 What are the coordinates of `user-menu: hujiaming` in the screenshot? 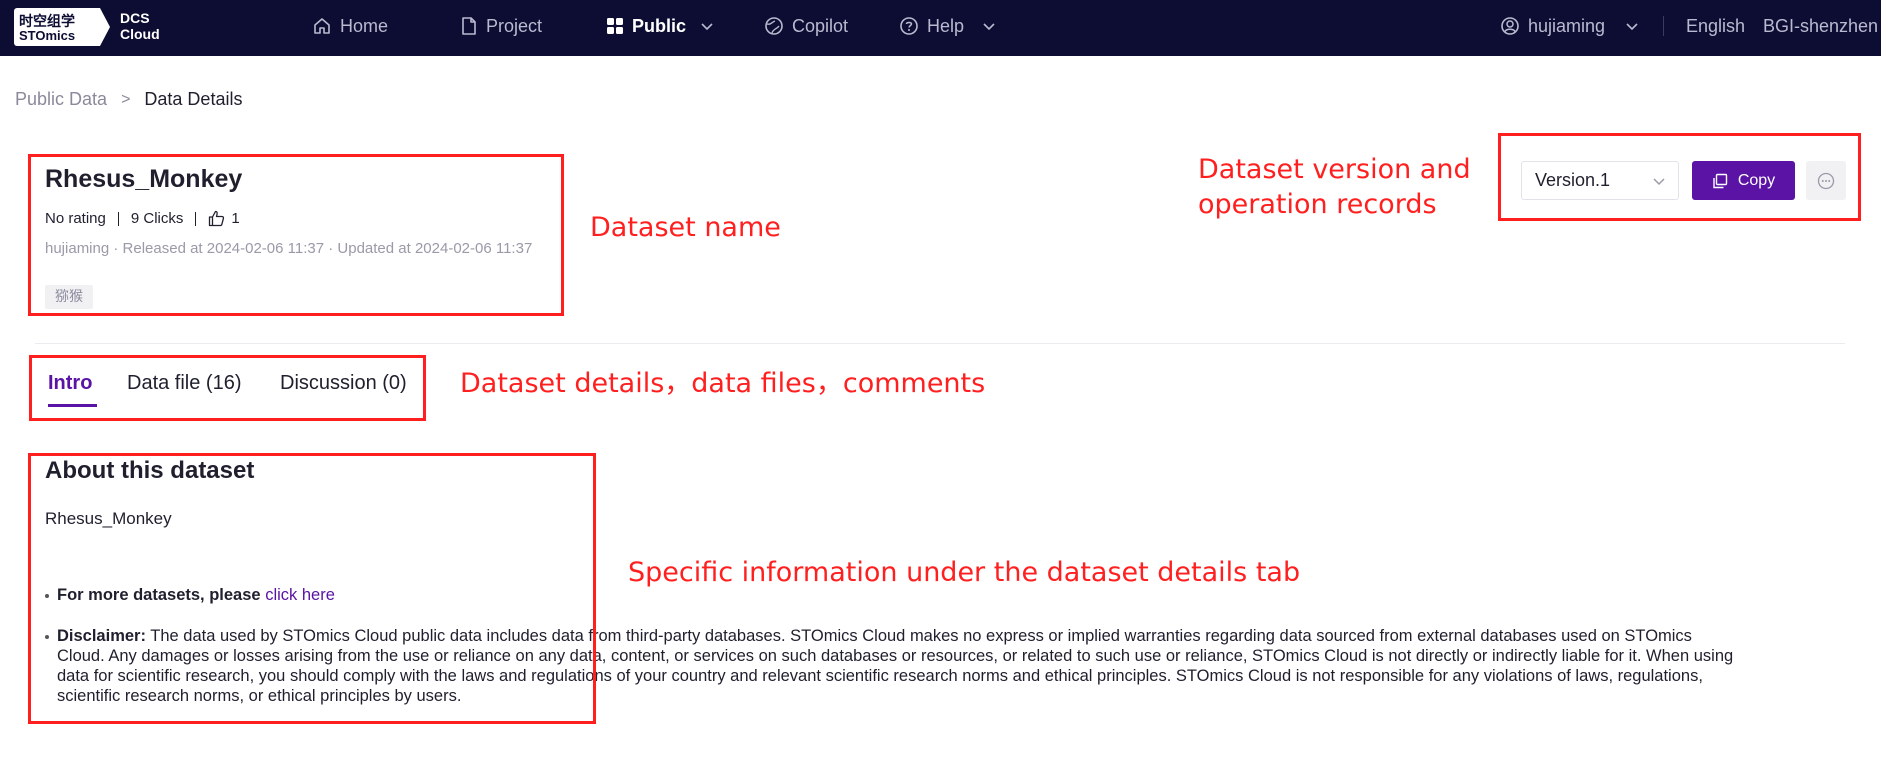 It's located at (1569, 26).